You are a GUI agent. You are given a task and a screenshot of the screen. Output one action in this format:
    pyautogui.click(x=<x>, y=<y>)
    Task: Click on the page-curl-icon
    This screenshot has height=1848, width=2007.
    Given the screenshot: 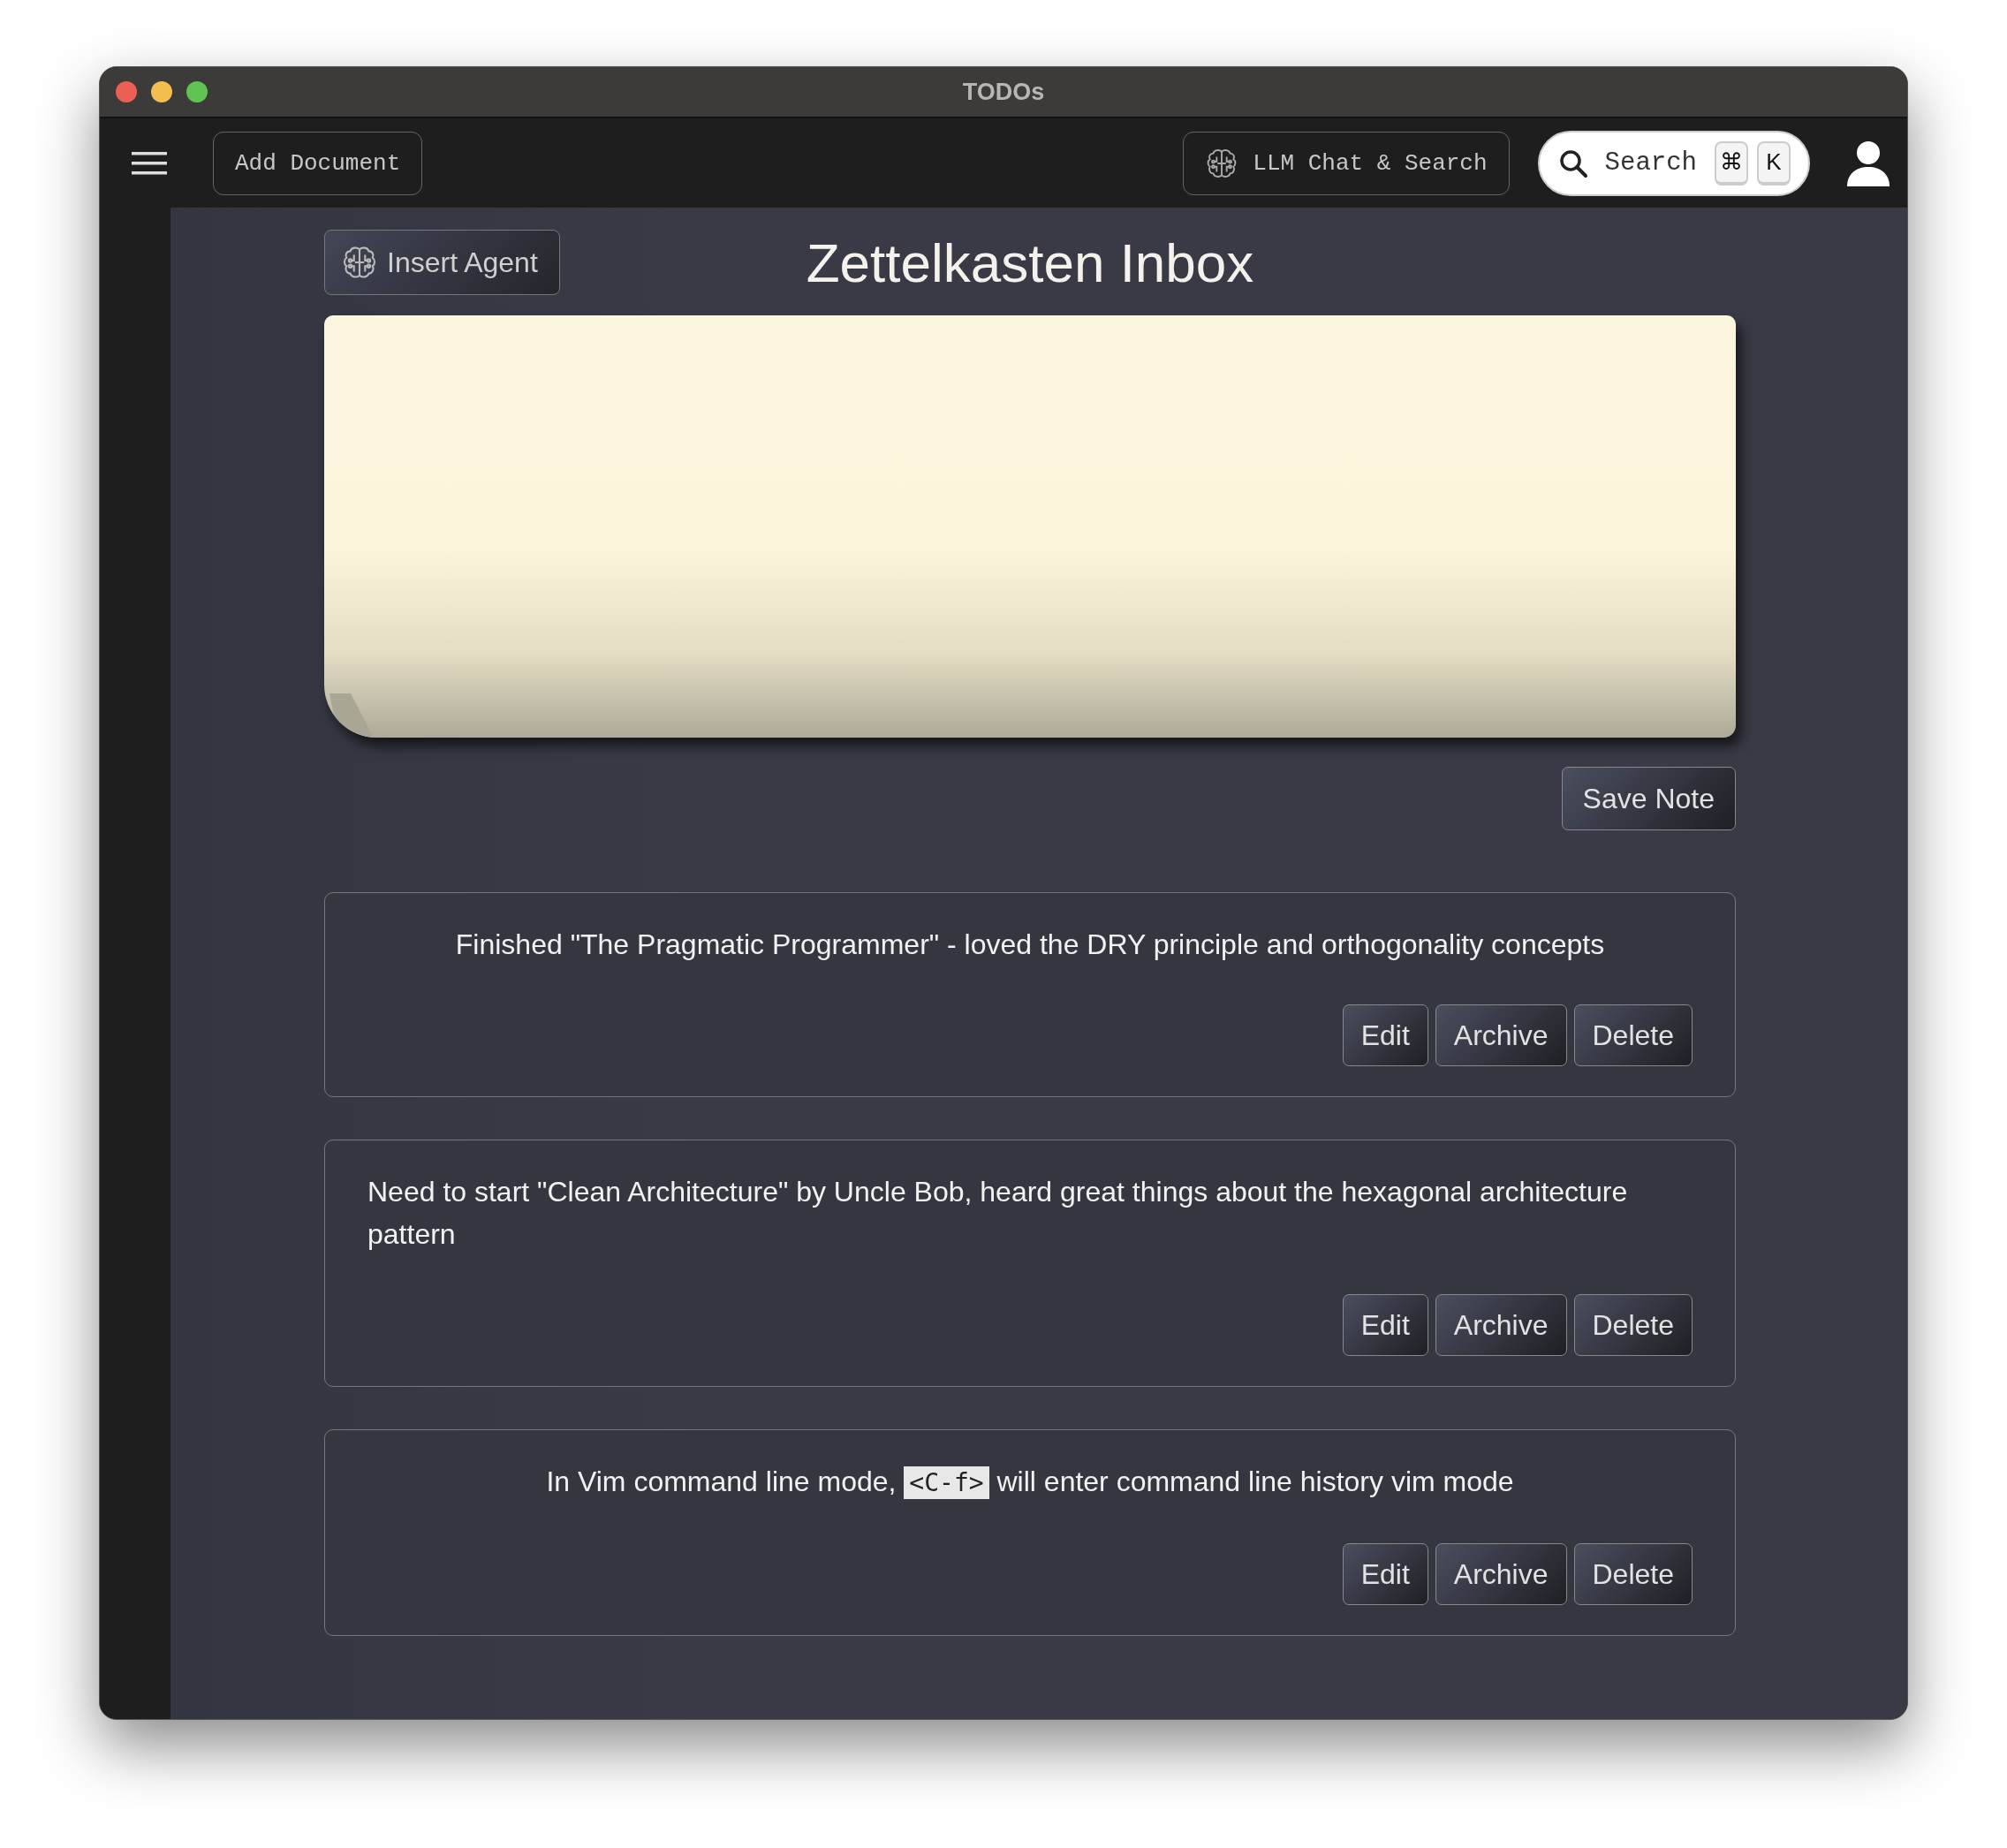 What is the action you would take?
    pyautogui.click(x=351, y=715)
    